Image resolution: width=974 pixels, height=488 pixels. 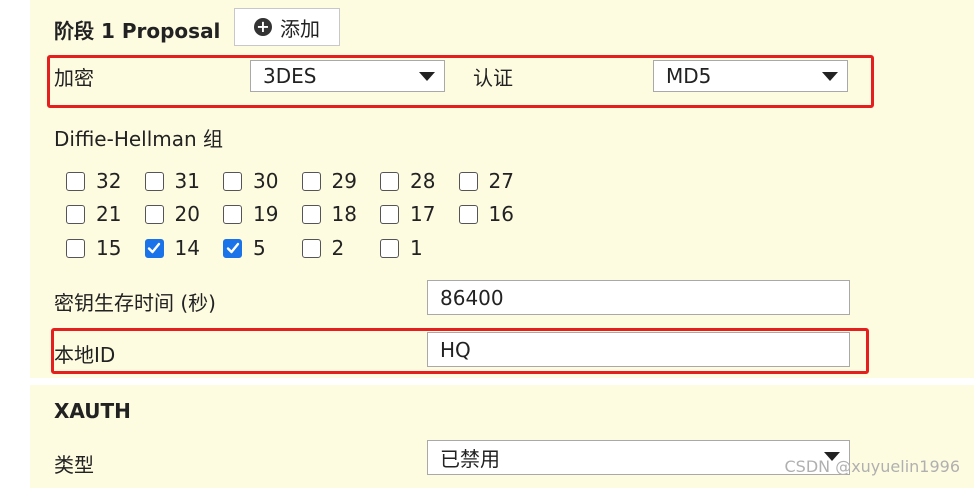 What do you see at coordinates (344, 181) in the screenshot?
I see `dh-group-number: 29` at bounding box center [344, 181].